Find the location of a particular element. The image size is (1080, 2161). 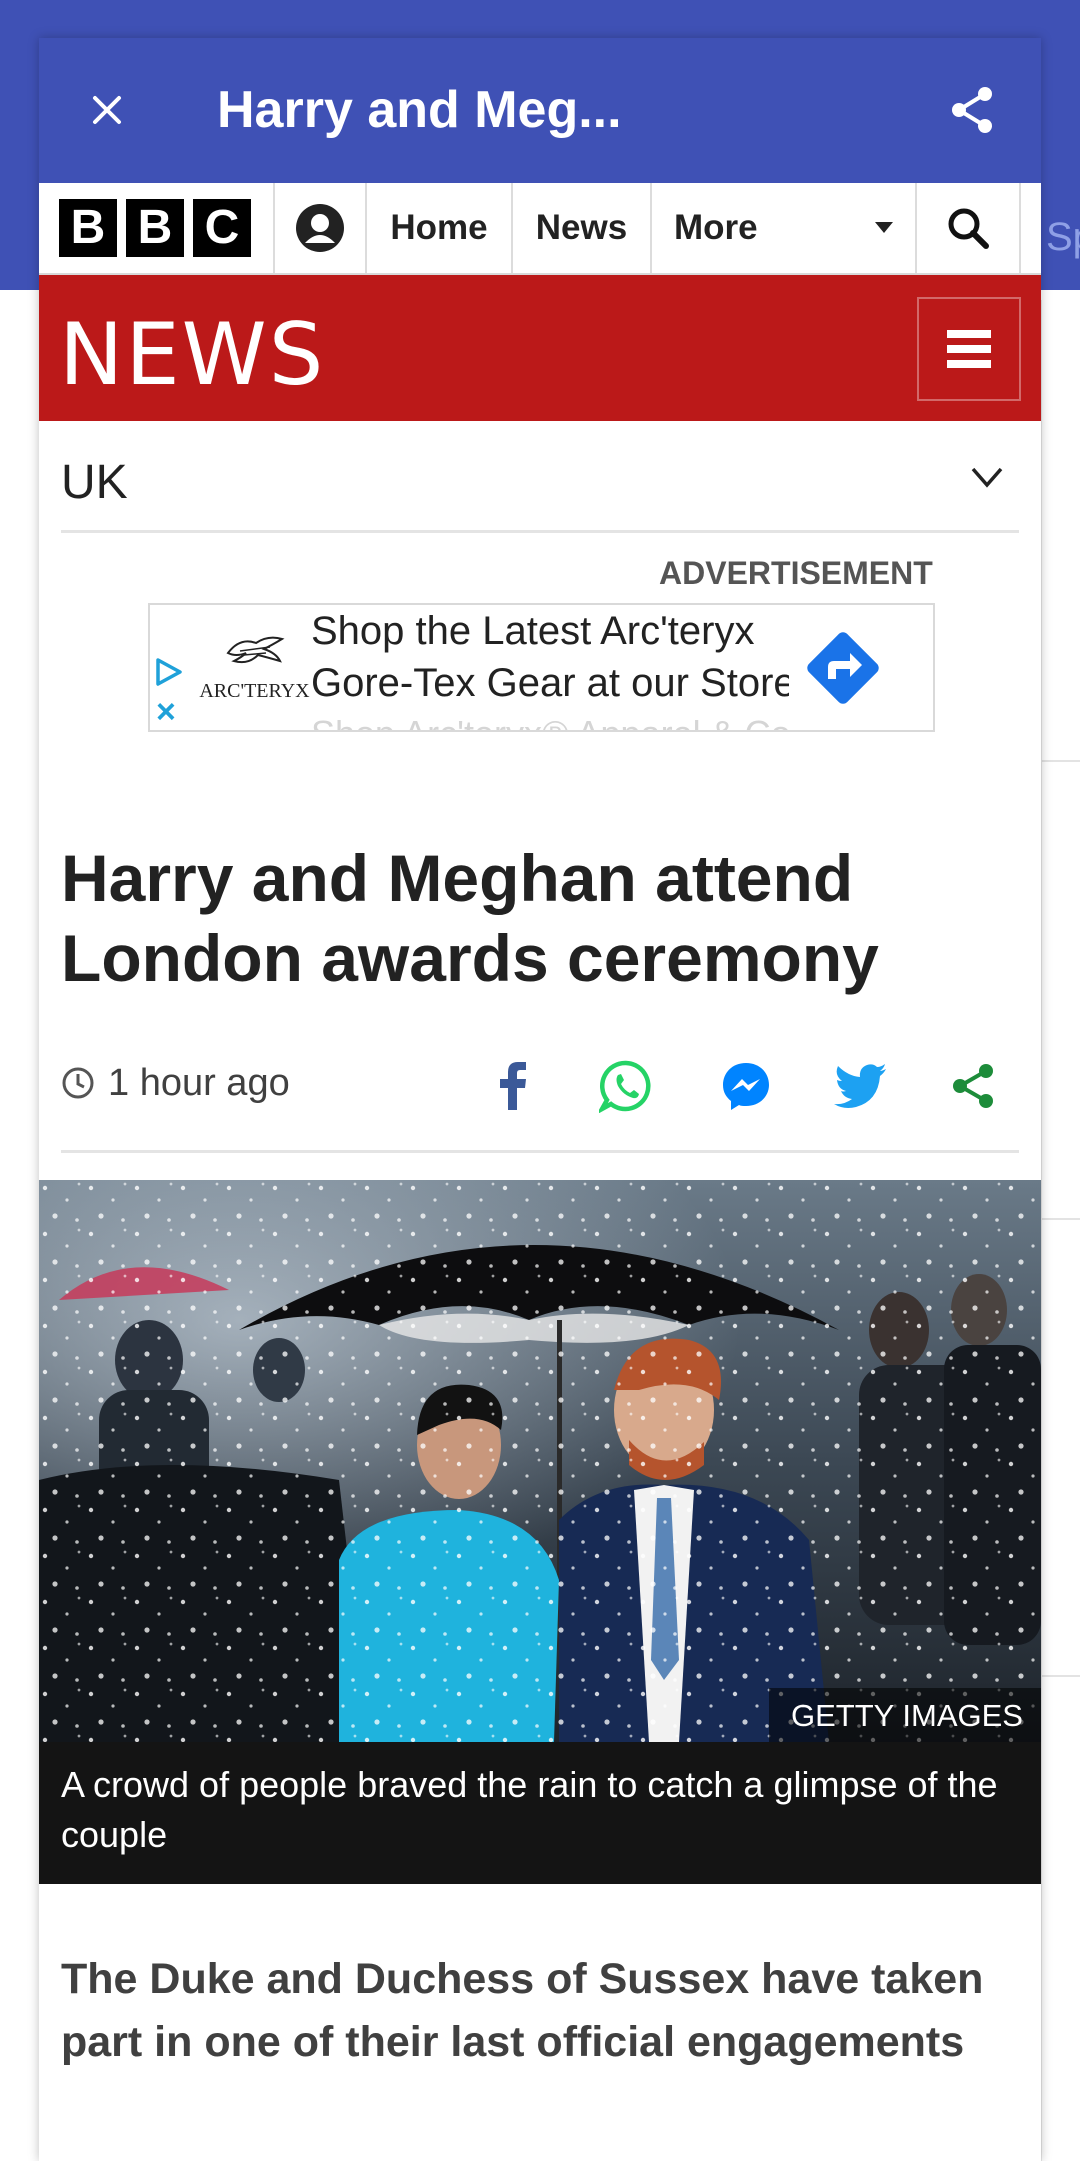

search-button is located at coordinates (969, 228).